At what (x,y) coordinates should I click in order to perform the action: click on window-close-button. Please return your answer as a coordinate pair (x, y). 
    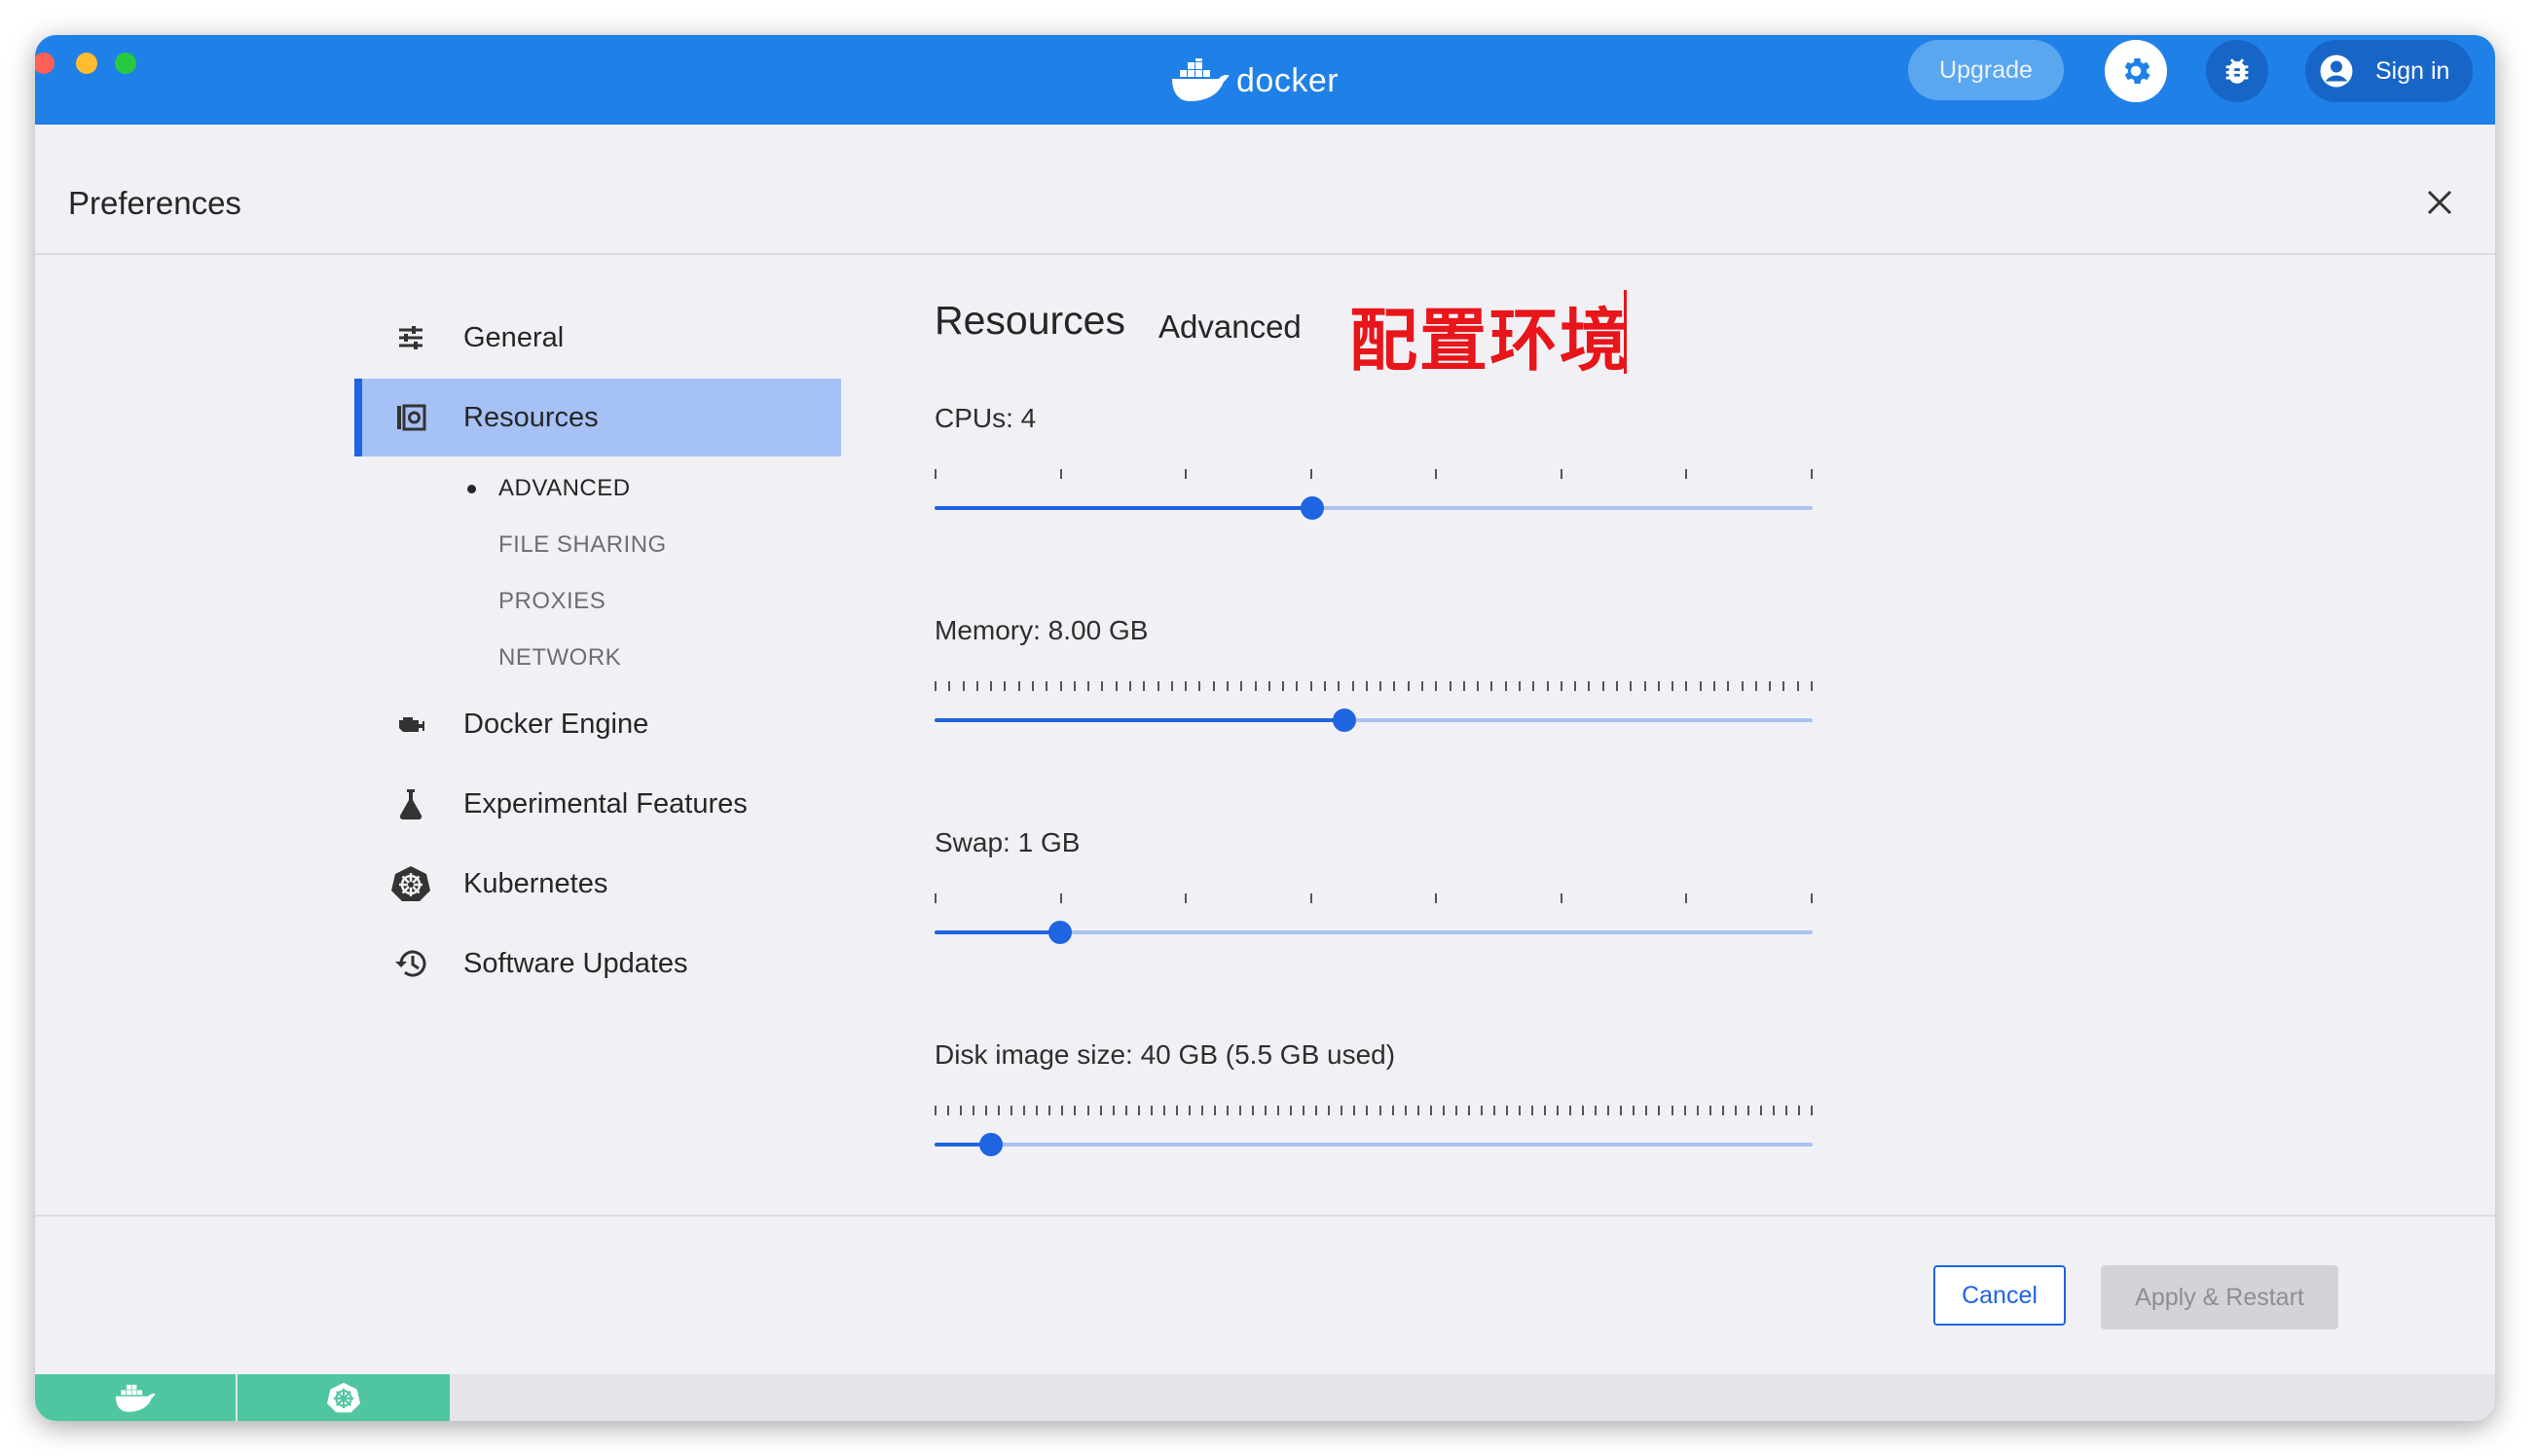
    Looking at the image, I should click on (45, 63).